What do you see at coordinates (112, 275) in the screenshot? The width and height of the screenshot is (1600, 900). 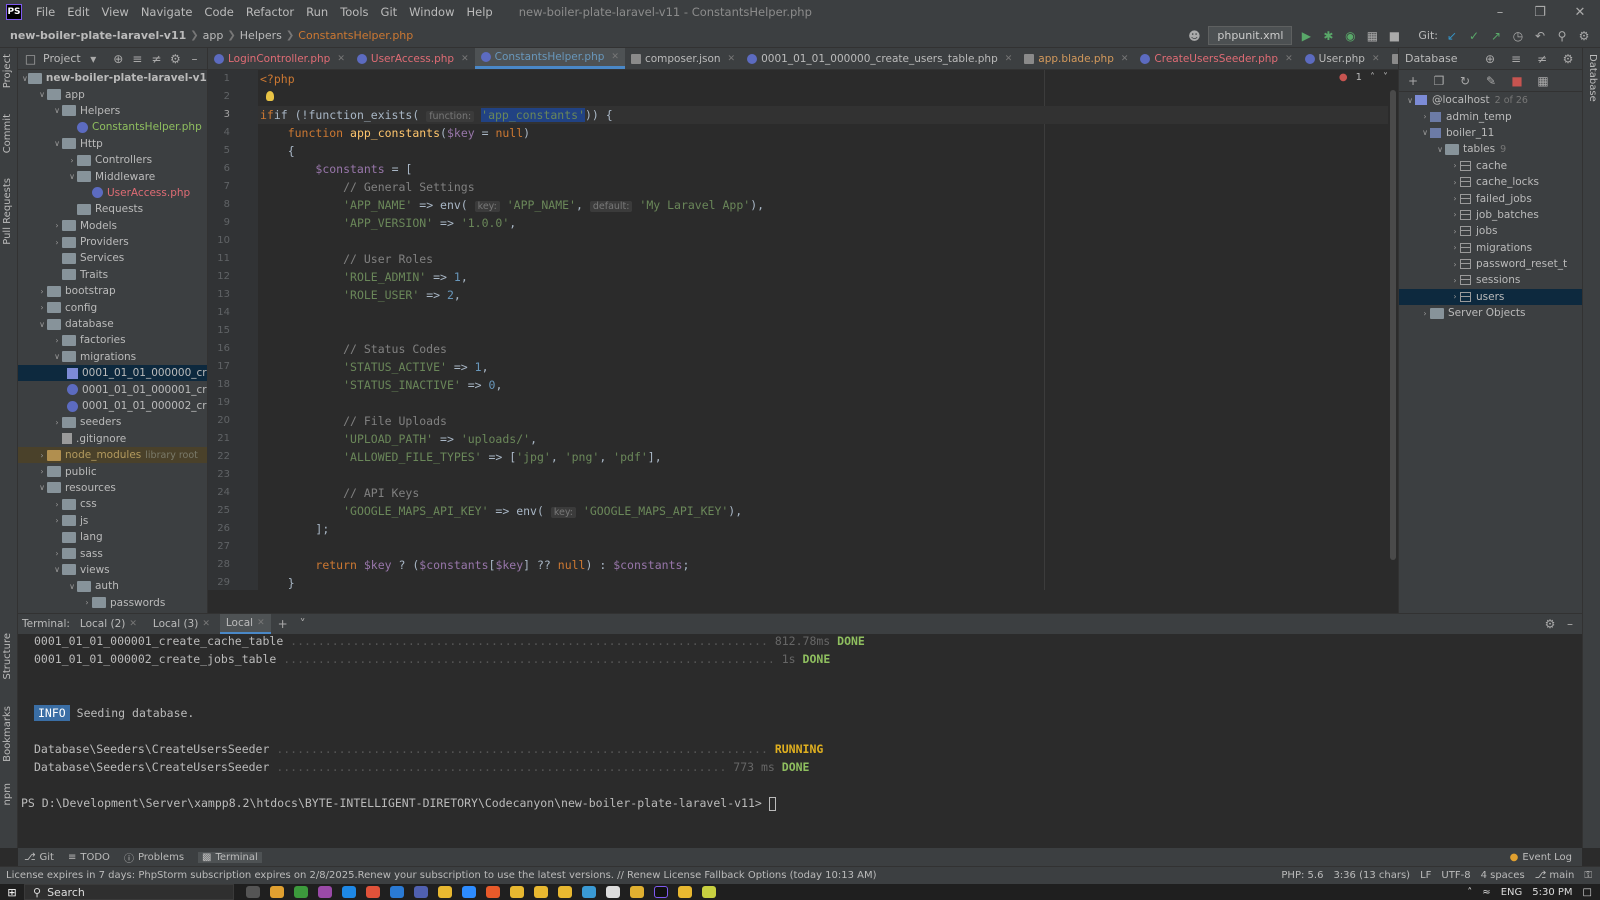 I see `tree-item: Traits` at bounding box center [112, 275].